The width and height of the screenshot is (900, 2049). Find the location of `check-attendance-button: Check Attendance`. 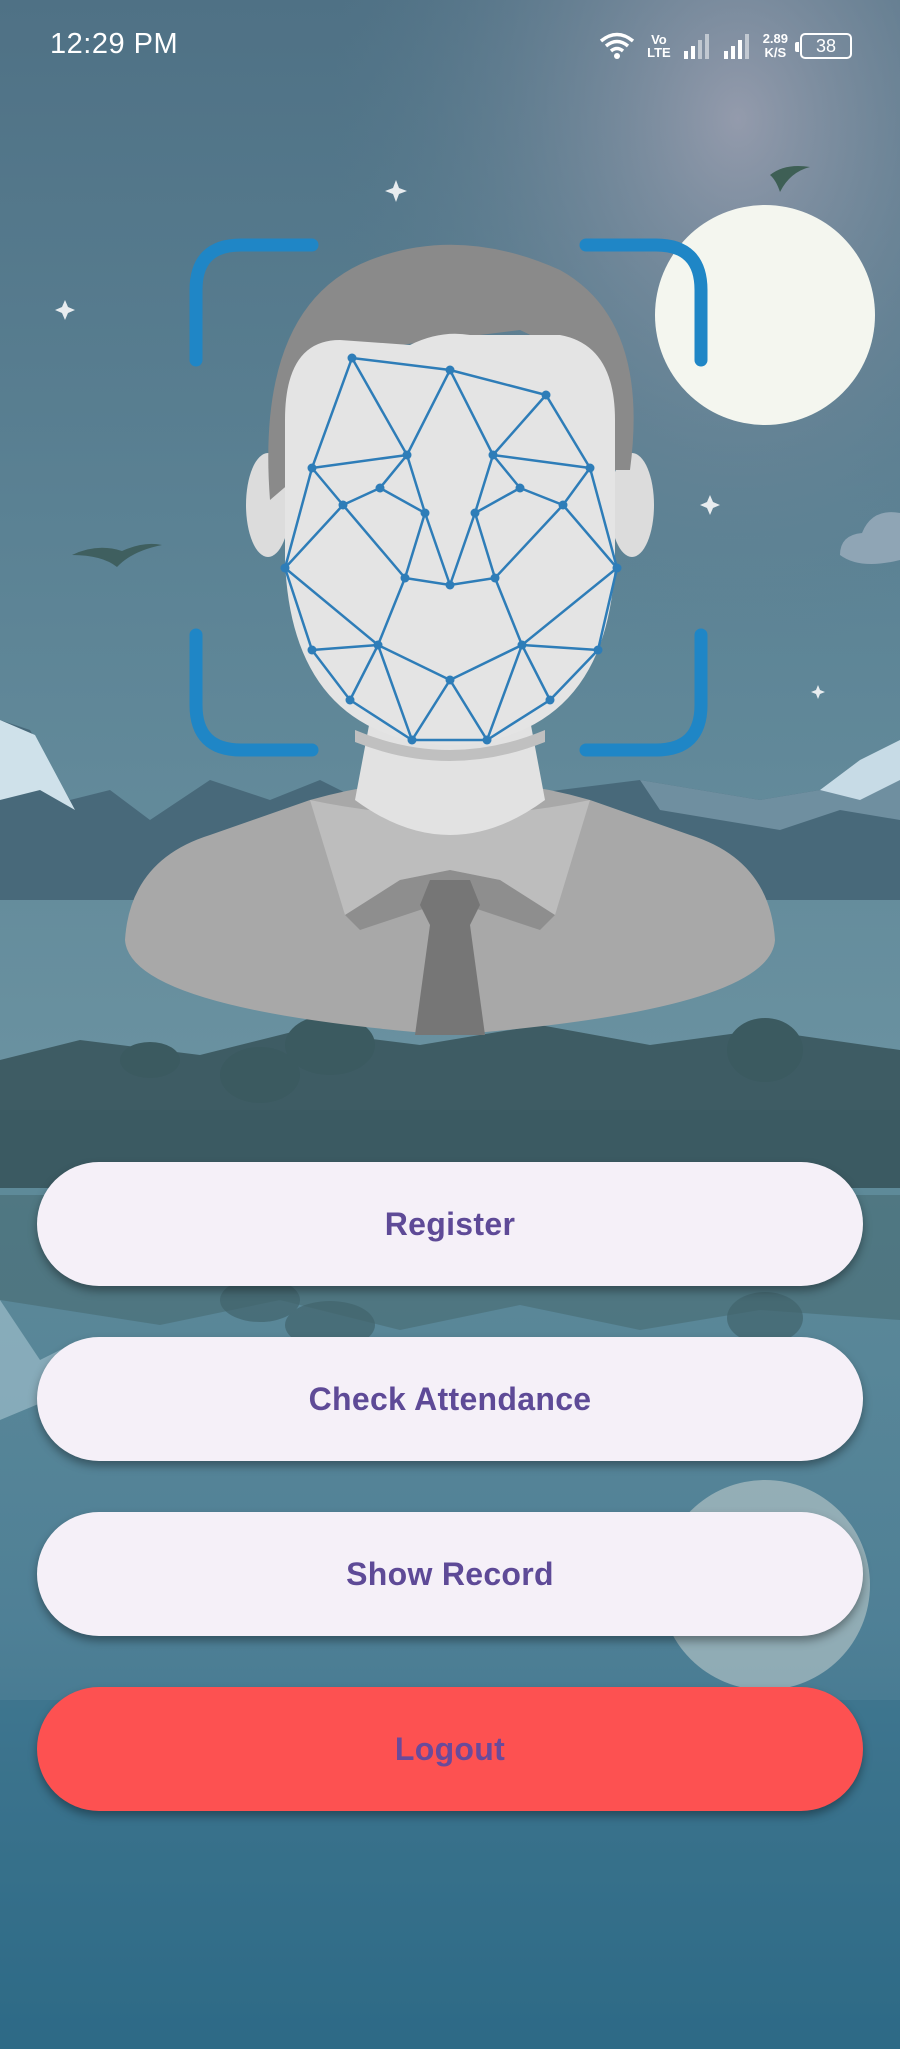

check-attendance-button: Check Attendance is located at coordinates (450, 1399).